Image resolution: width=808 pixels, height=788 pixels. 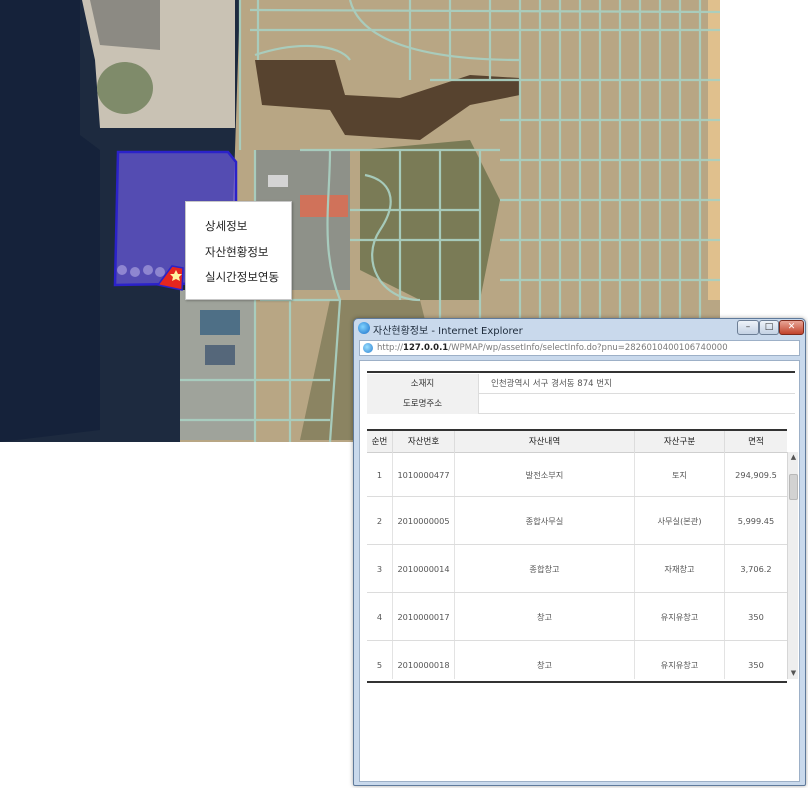 I want to click on table-row: 3 2010000014 종합창고 자재창고 3,706.2, so click(x=577, y=569).